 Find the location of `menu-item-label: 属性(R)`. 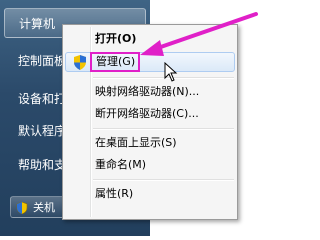

menu-item-label: 属性(R) is located at coordinates (114, 193).